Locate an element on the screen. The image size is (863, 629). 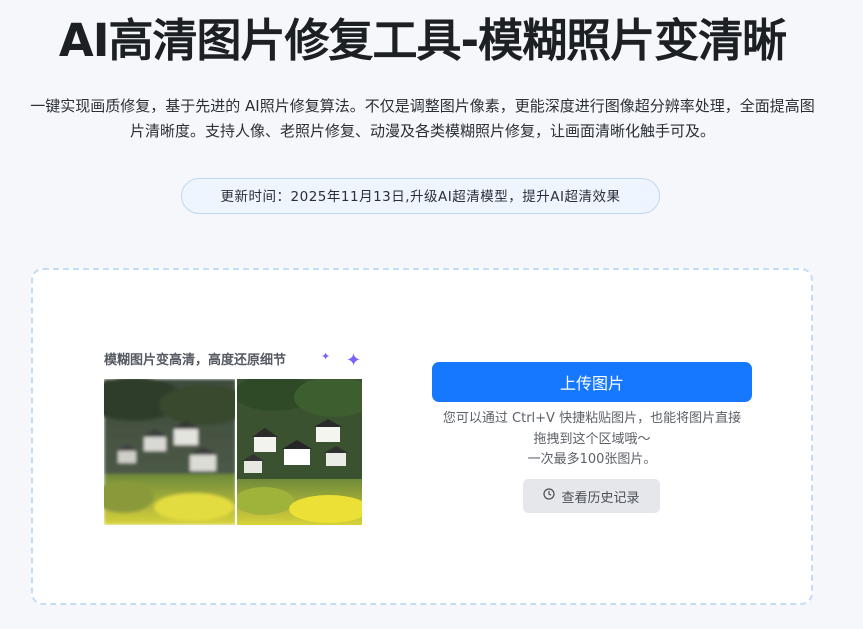
page-title: AI高清图片修复工具-模糊照片变清晰 is located at coordinates (422, 40).